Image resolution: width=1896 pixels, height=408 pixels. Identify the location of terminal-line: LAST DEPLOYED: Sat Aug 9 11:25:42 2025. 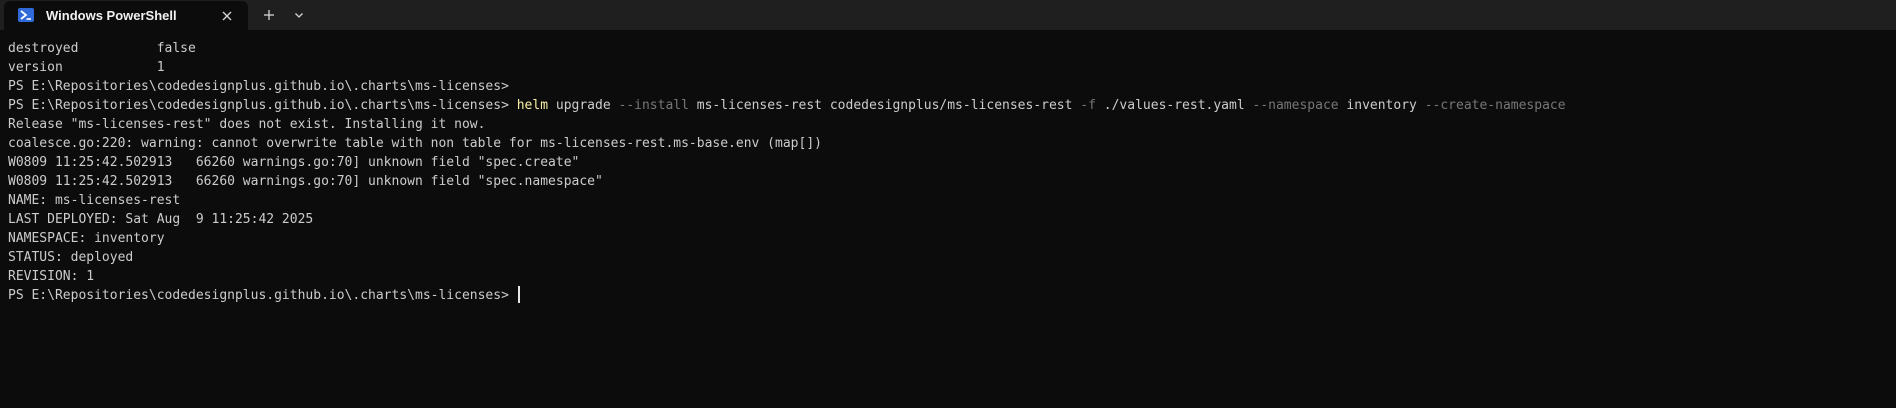
(161, 219).